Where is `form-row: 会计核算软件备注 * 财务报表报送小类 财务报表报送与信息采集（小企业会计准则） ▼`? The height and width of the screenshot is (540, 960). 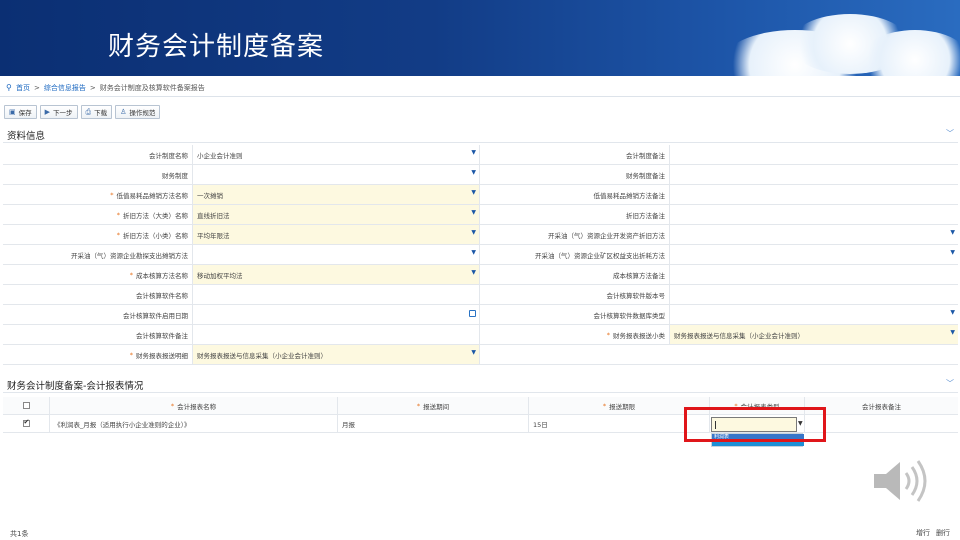 form-row: 会计核算软件备注 * 财务报表报送小类 财务报表报送与信息采集（小企业会计准则） ▼ is located at coordinates (480, 335).